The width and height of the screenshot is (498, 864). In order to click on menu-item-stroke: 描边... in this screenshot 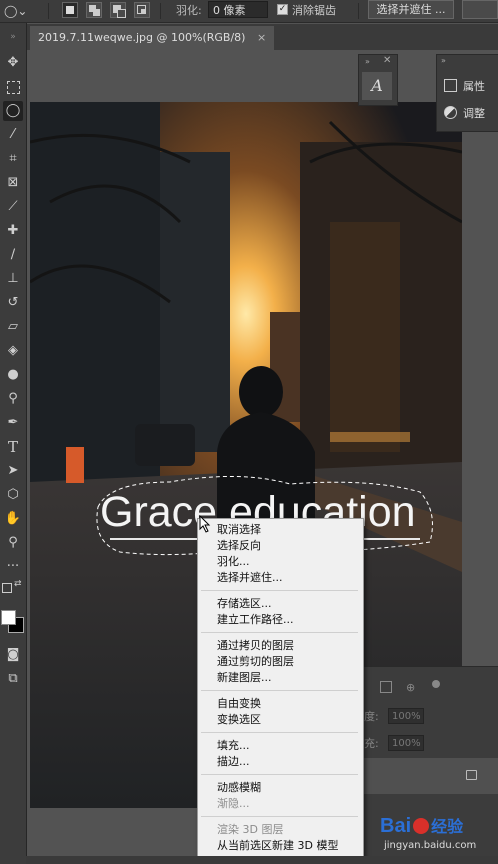, I will do `click(233, 762)`.